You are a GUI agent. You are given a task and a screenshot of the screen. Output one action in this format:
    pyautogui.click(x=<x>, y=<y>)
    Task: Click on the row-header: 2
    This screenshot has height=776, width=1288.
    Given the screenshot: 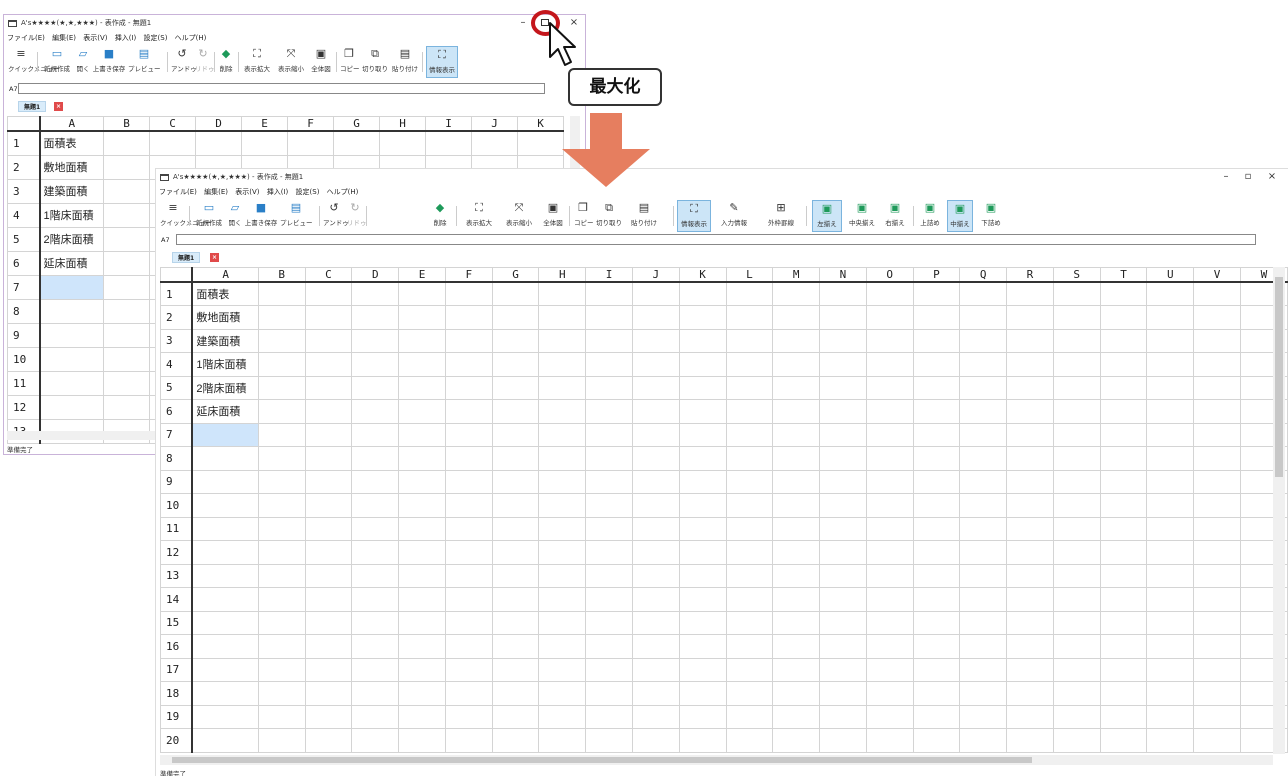 What is the action you would take?
    pyautogui.click(x=177, y=317)
    